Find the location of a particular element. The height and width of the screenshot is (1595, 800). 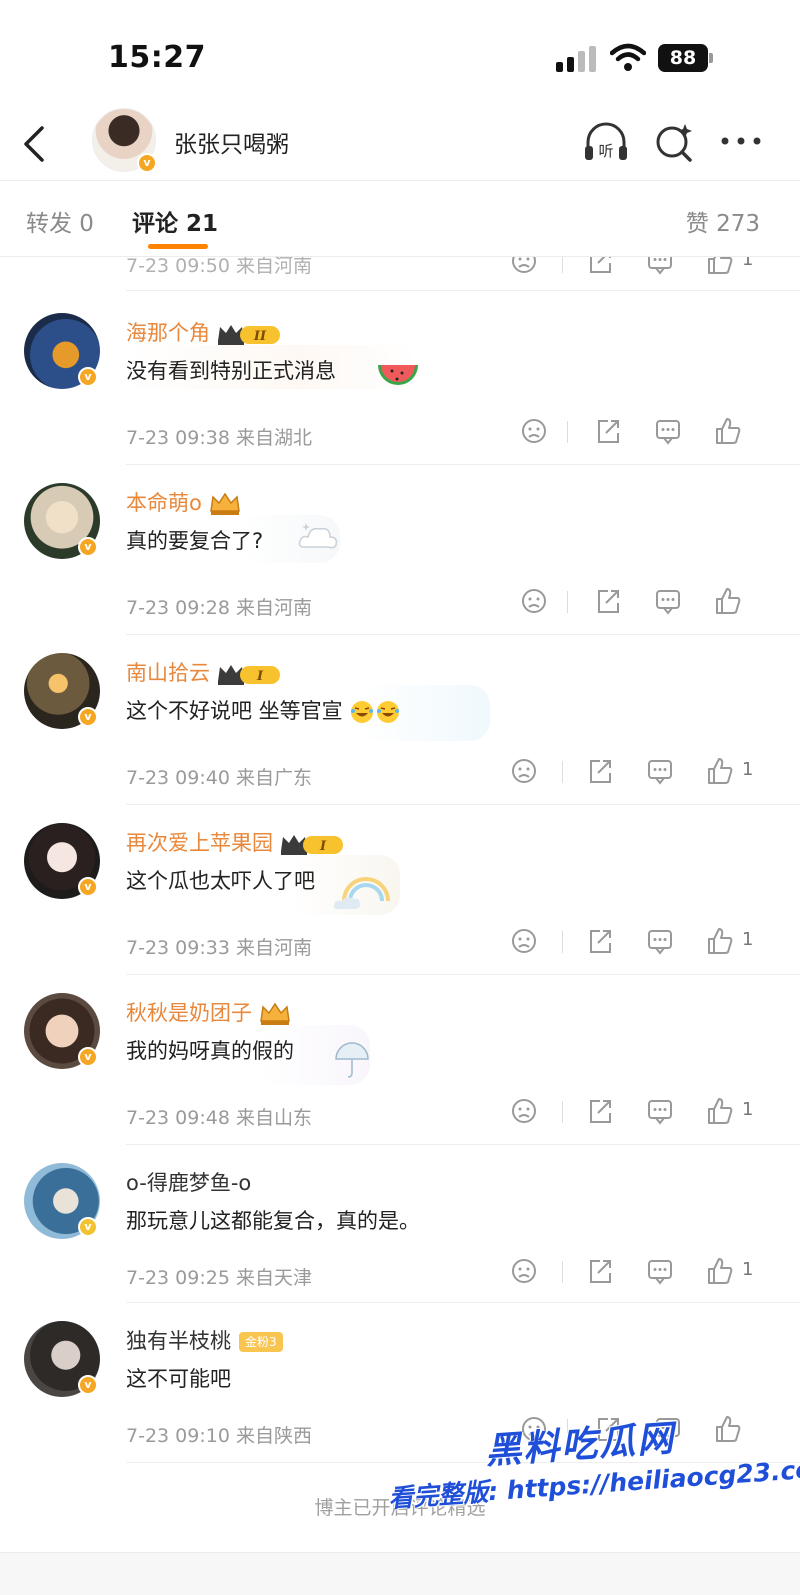

battery-level: 88 is located at coordinates (683, 58).